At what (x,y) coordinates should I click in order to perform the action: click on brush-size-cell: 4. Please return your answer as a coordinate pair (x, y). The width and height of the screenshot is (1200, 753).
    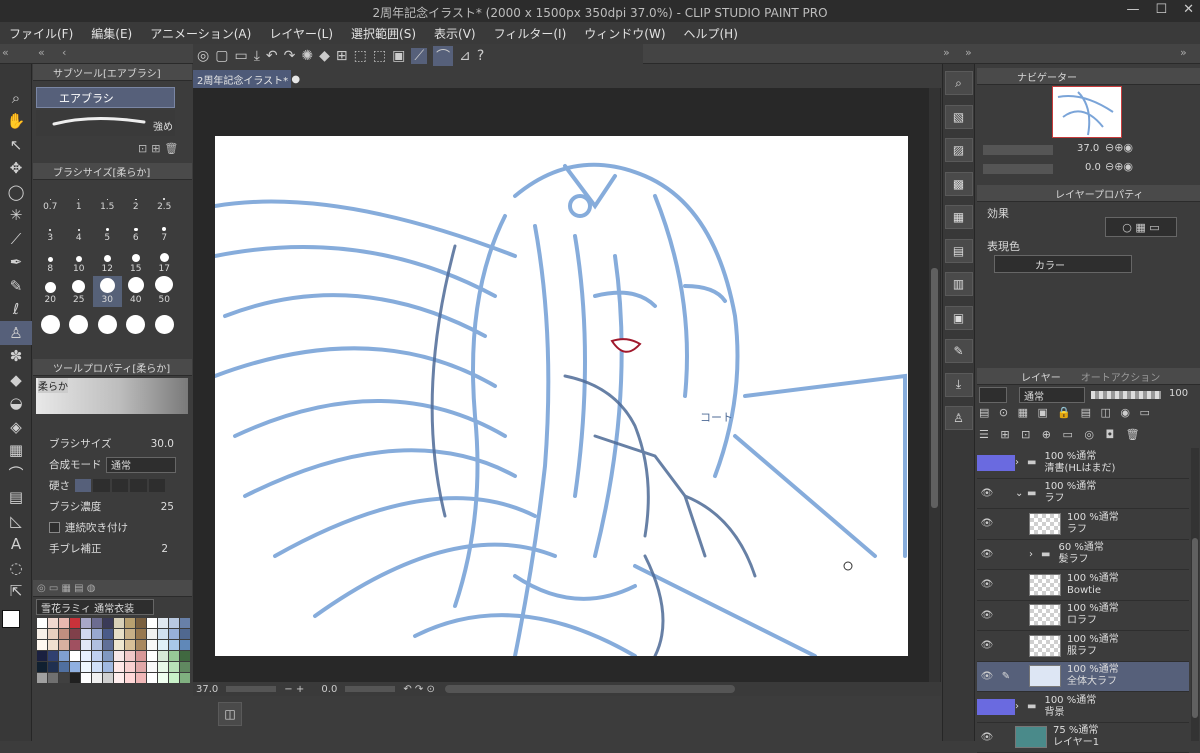
    Looking at the image, I should click on (79, 229).